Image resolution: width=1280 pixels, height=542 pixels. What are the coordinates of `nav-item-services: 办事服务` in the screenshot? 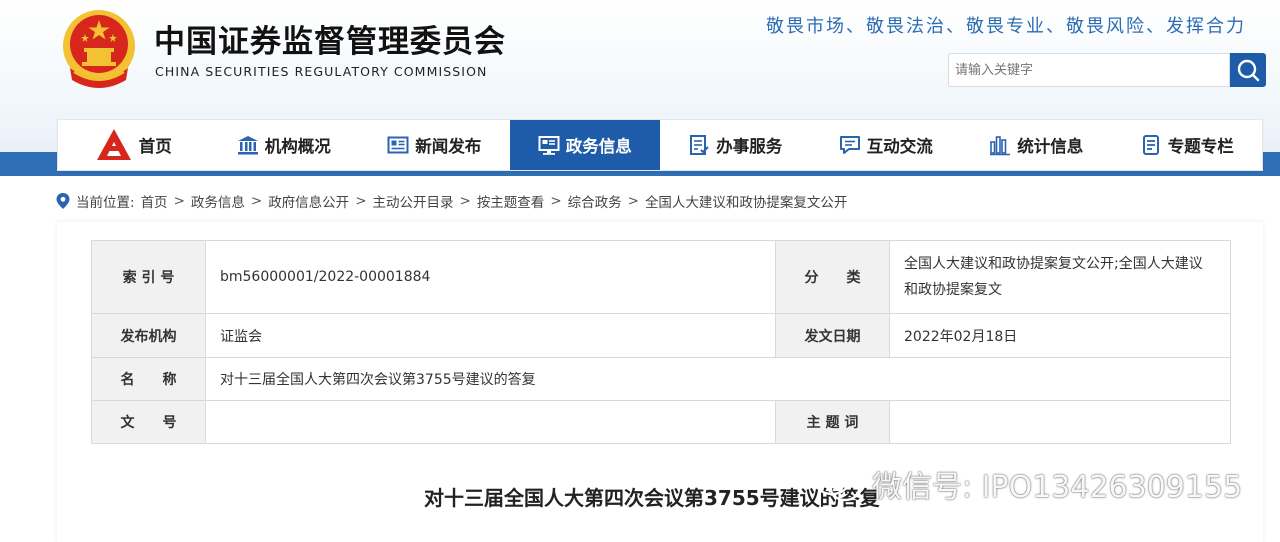 It's located at (735, 145).